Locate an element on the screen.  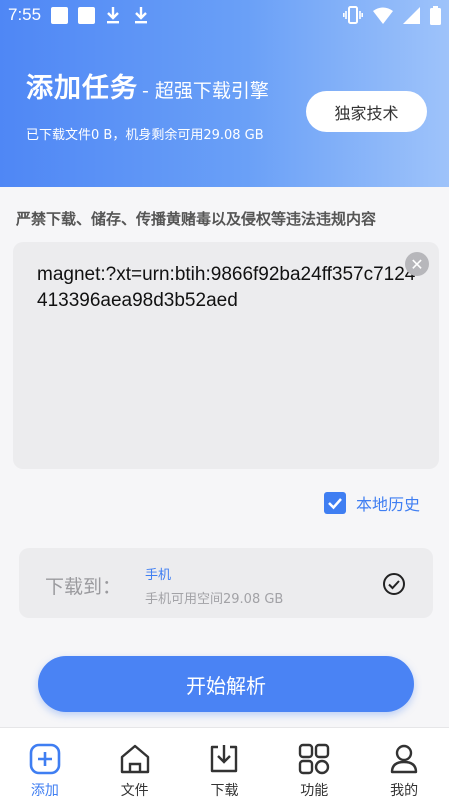
grid-icon is located at coordinates (314, 759).